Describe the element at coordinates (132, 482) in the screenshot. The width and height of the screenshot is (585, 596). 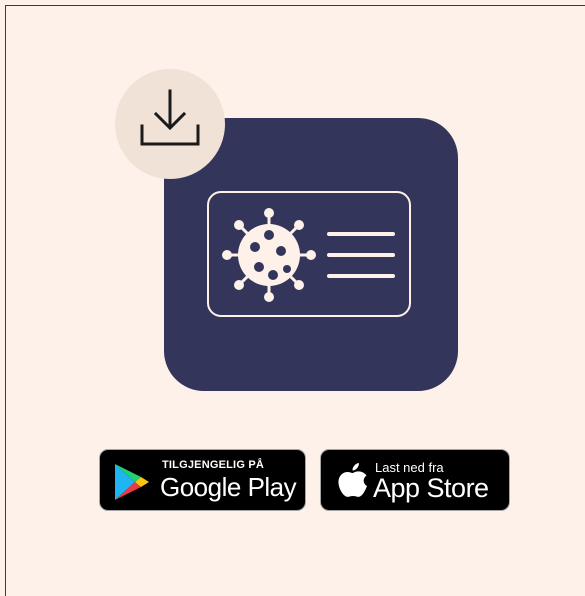
I see `google-play-logo-icon` at that location.